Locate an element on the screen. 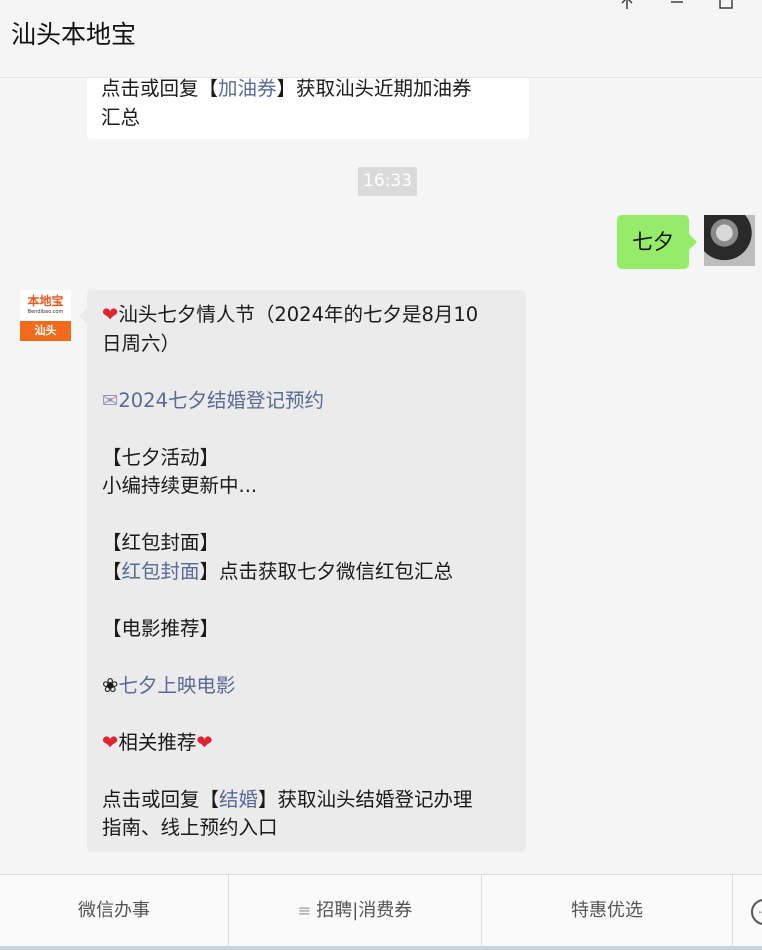 This screenshot has width=762, height=950. keyboard-toggle-icon: ⋯ is located at coordinates (756, 912).